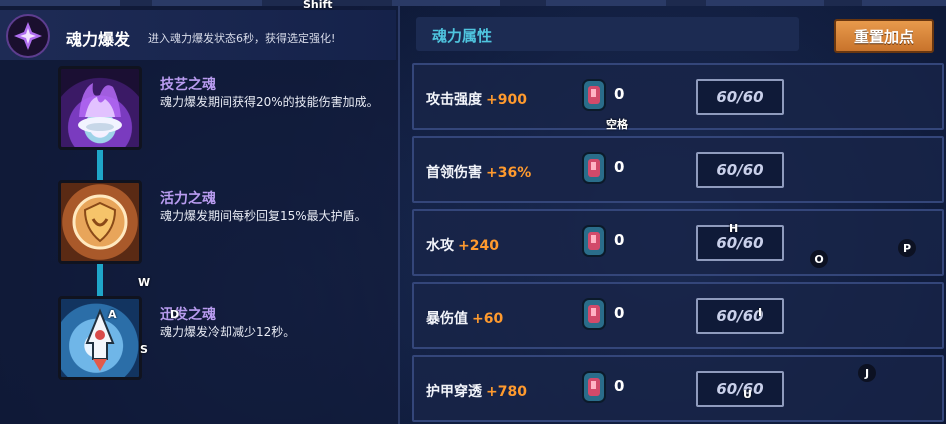 The height and width of the screenshot is (424, 946). I want to click on shield-emblem-icon, so click(100, 222).